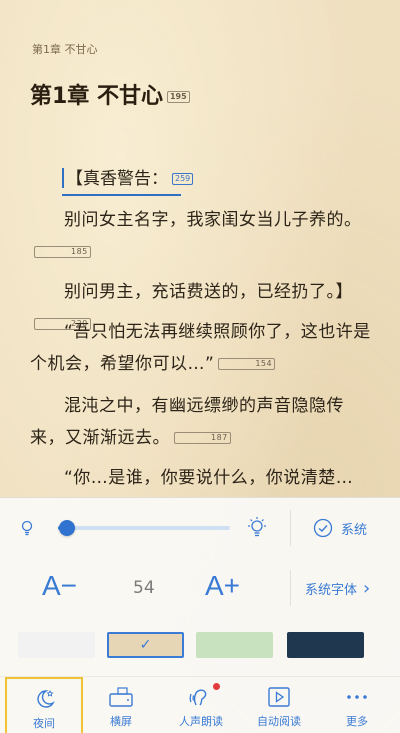 The height and width of the screenshot is (733, 400). Describe the element at coordinates (56, 645) in the screenshot. I see `theme-swatch-white` at that location.